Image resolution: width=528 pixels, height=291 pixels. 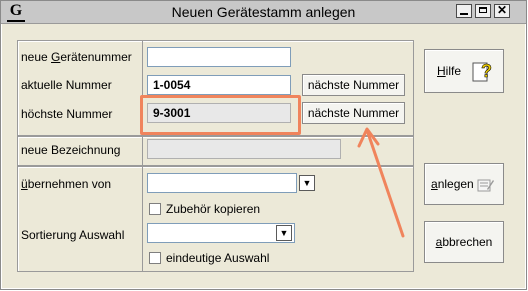 What do you see at coordinates (381, 182) in the screenshot?
I see `annotation-arrow-icon` at bounding box center [381, 182].